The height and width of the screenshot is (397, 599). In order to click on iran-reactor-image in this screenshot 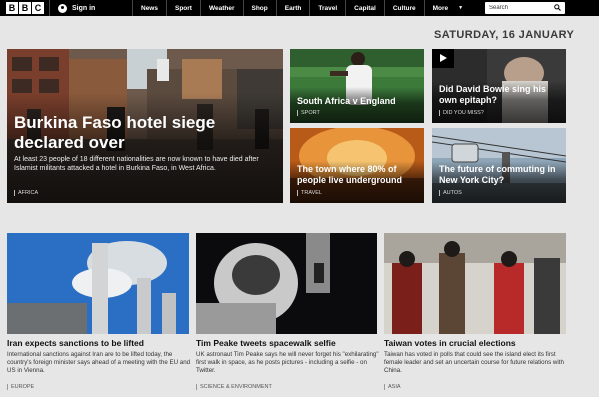, I will do `click(98, 283)`.